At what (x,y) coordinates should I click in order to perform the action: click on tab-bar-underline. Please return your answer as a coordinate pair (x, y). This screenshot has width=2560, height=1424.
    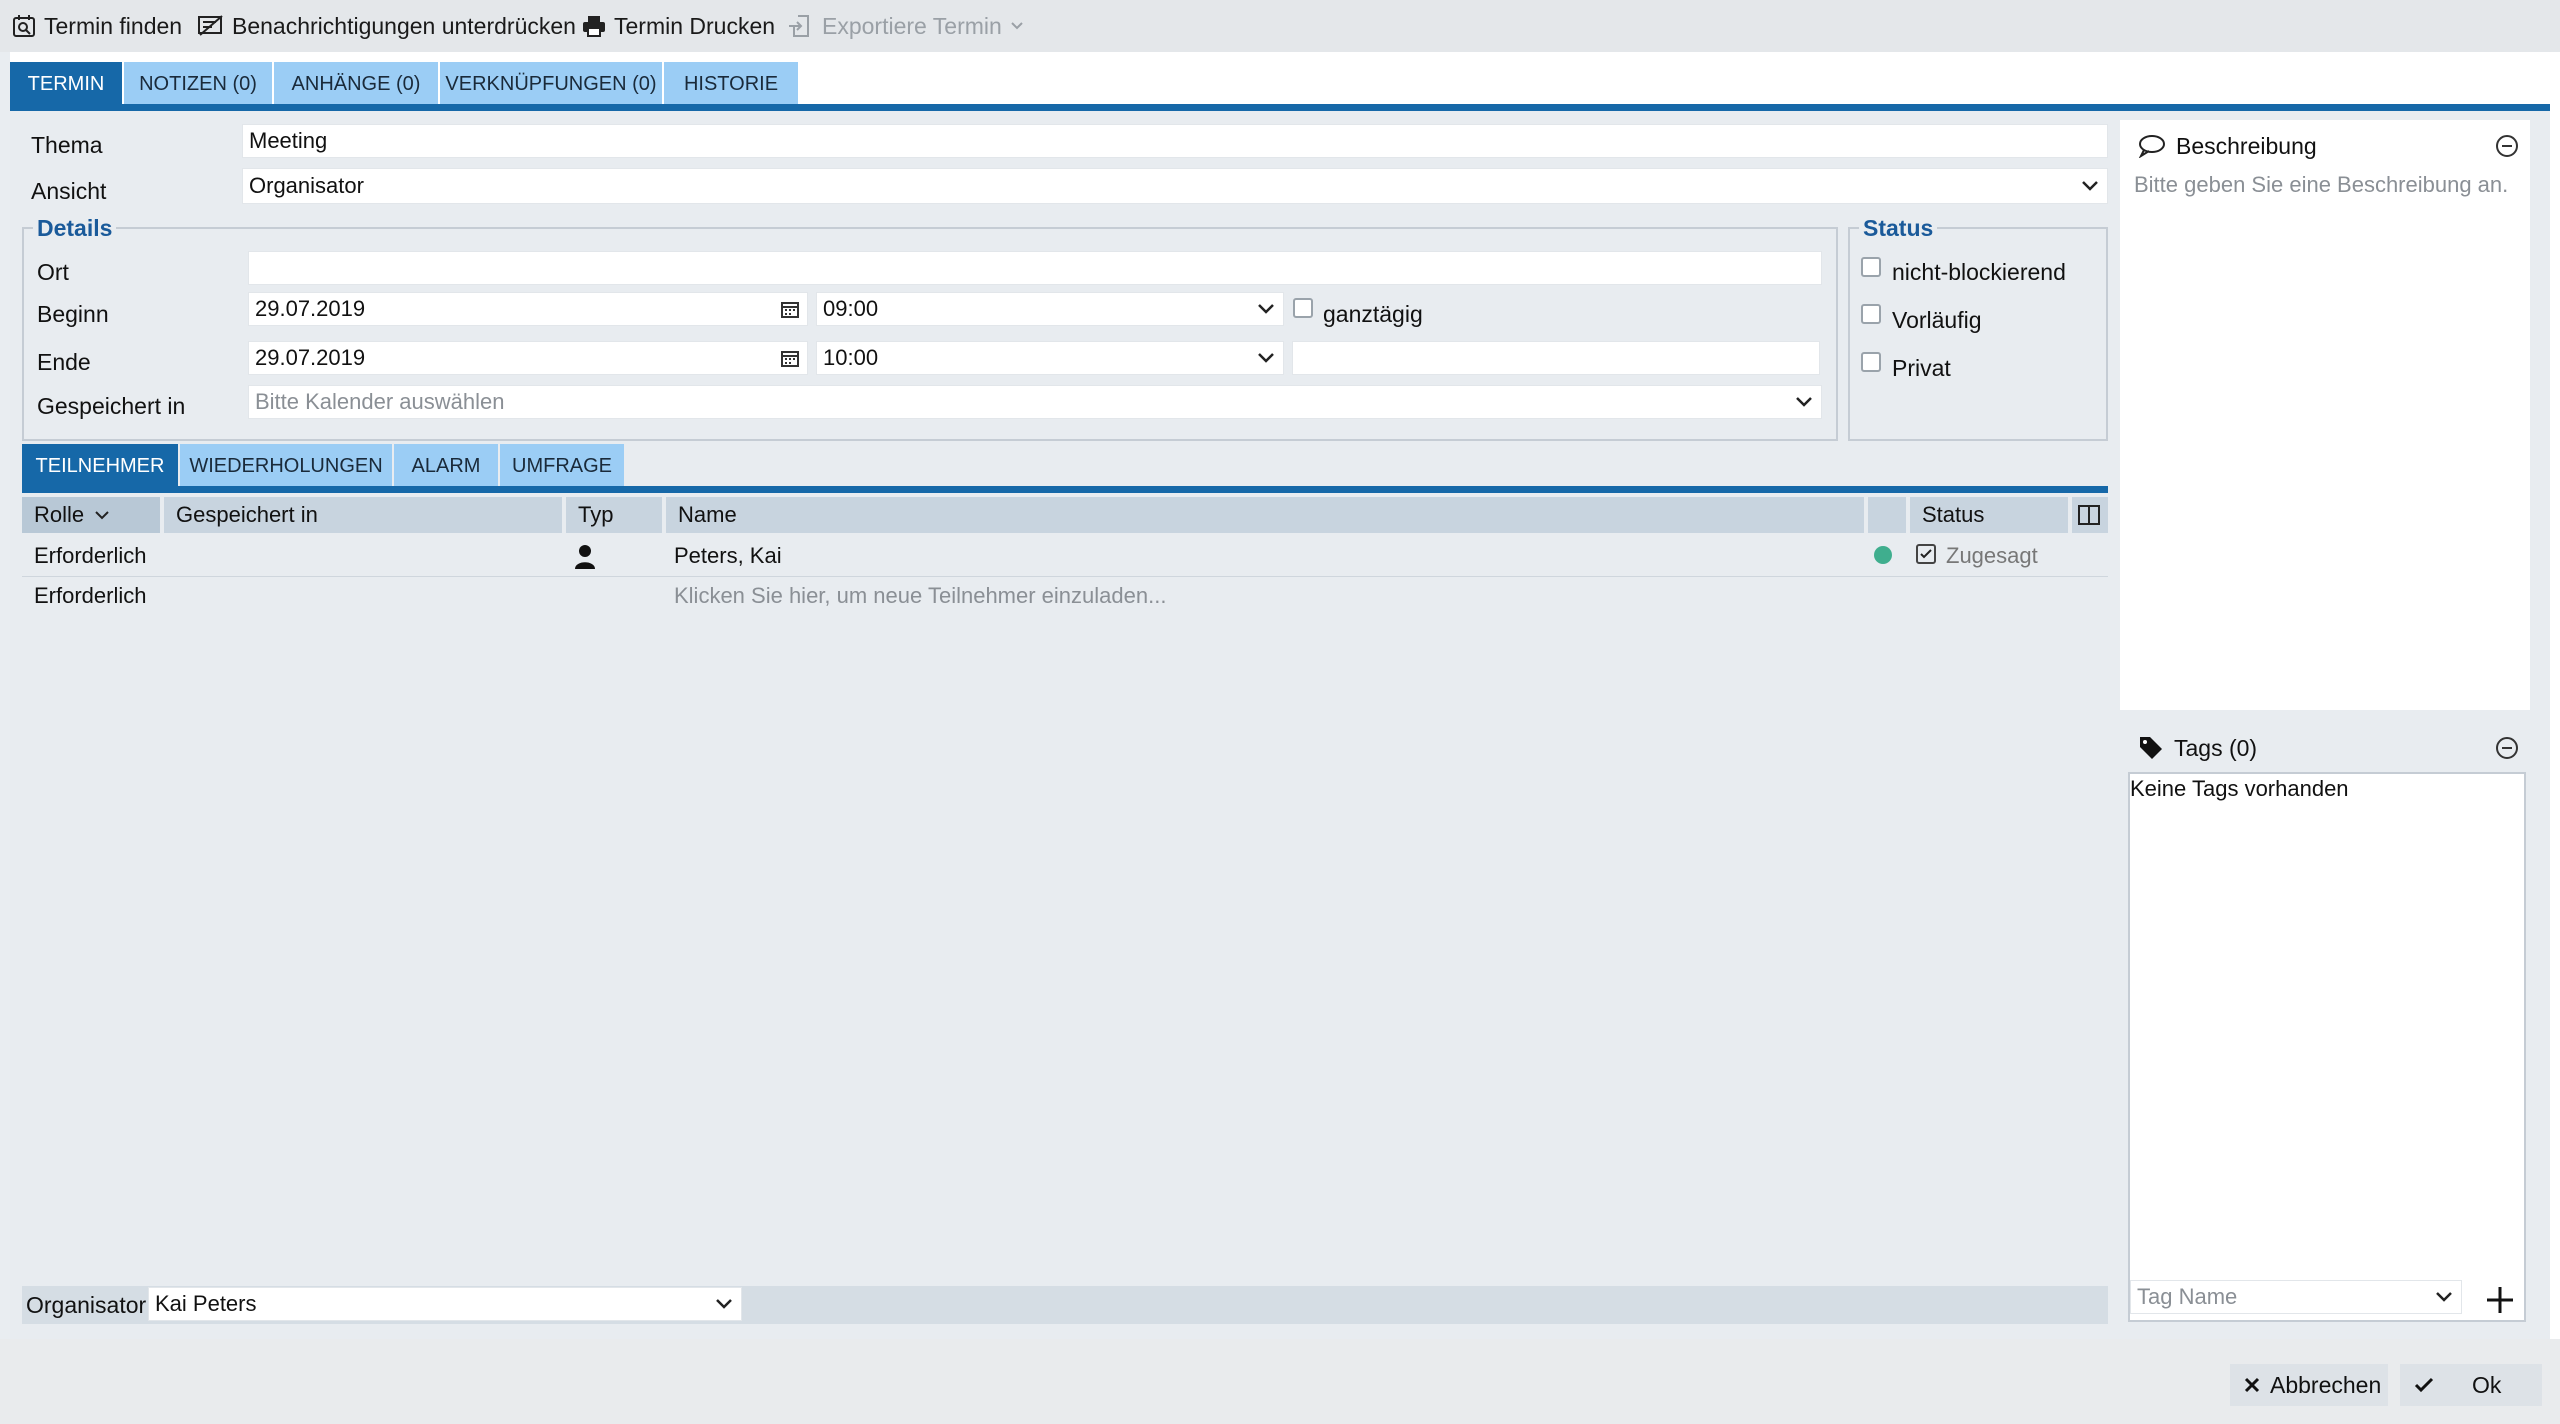
    Looking at the image, I should click on (1280, 107).